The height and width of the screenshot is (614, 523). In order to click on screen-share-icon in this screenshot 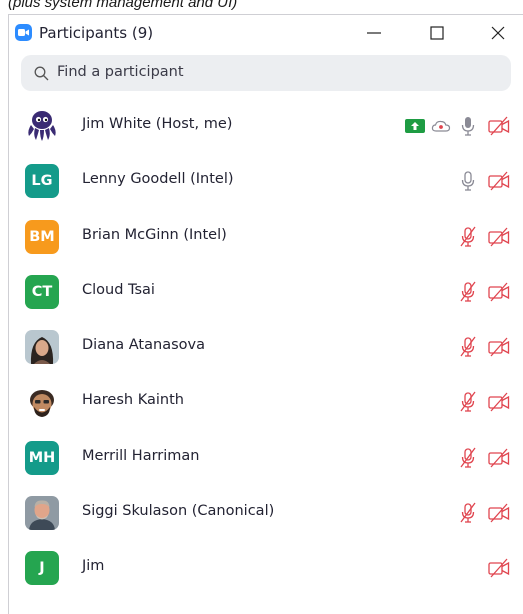, I will do `click(415, 128)`.